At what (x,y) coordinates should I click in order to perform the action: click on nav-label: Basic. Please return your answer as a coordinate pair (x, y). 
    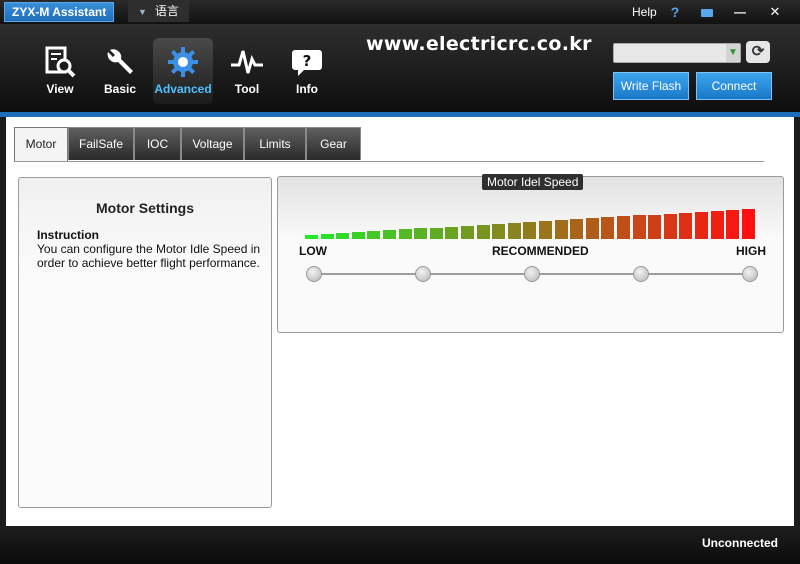
    Looking at the image, I should click on (120, 89).